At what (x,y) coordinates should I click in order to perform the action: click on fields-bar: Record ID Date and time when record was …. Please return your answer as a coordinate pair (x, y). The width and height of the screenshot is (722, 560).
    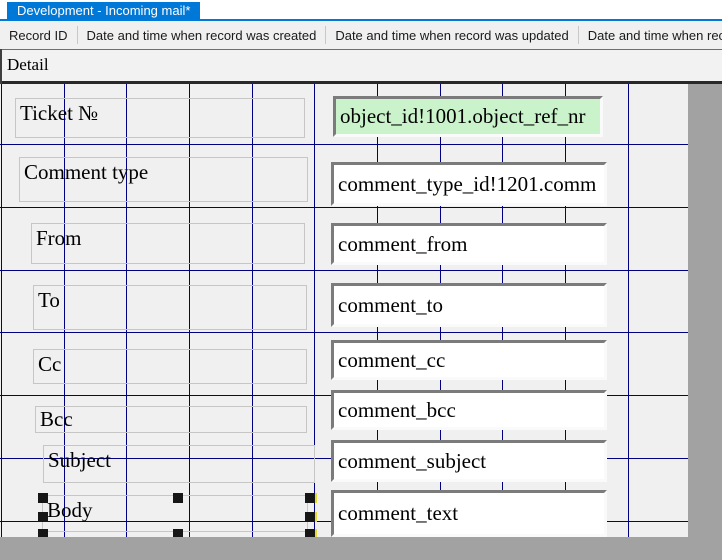
    Looking at the image, I should click on (361, 35).